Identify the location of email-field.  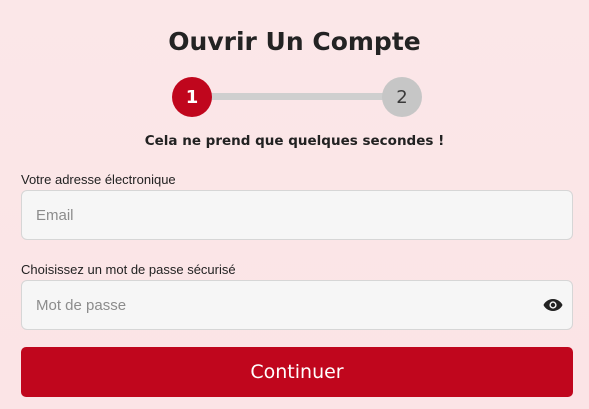
(297, 215).